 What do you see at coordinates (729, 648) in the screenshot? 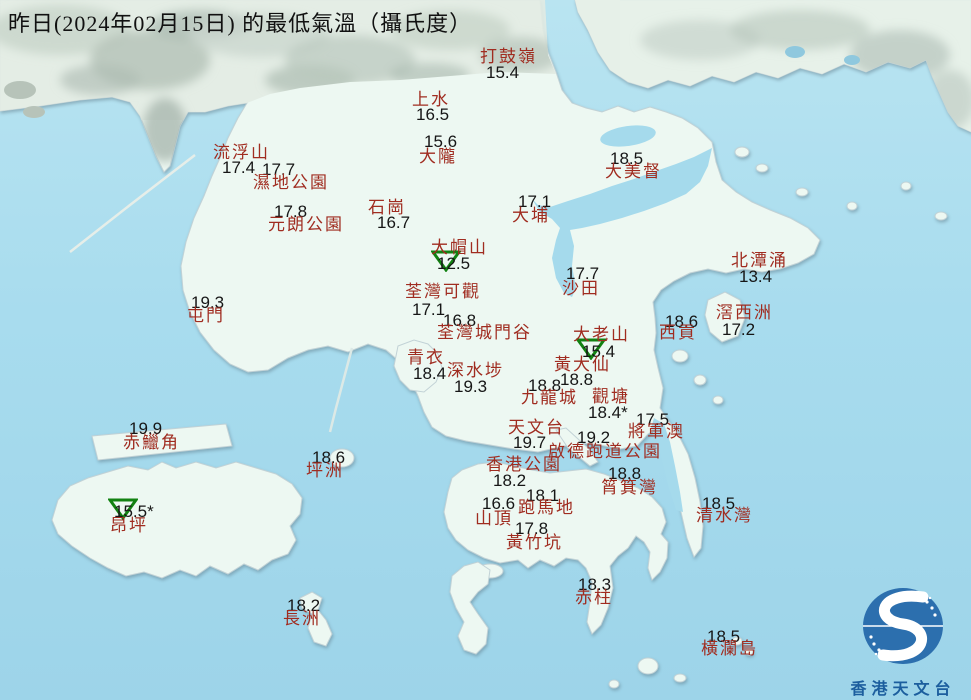
I see `station-name: 橫瀾島` at bounding box center [729, 648].